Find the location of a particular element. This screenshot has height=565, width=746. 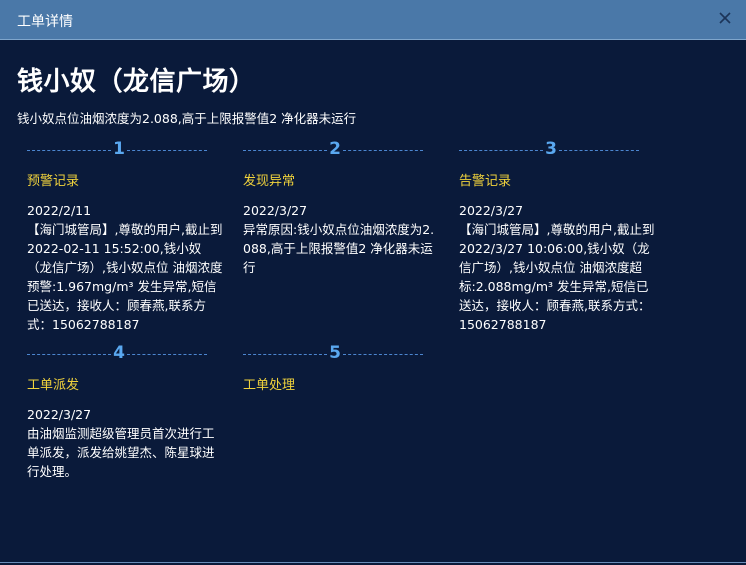

close-icon is located at coordinates (725, 18).